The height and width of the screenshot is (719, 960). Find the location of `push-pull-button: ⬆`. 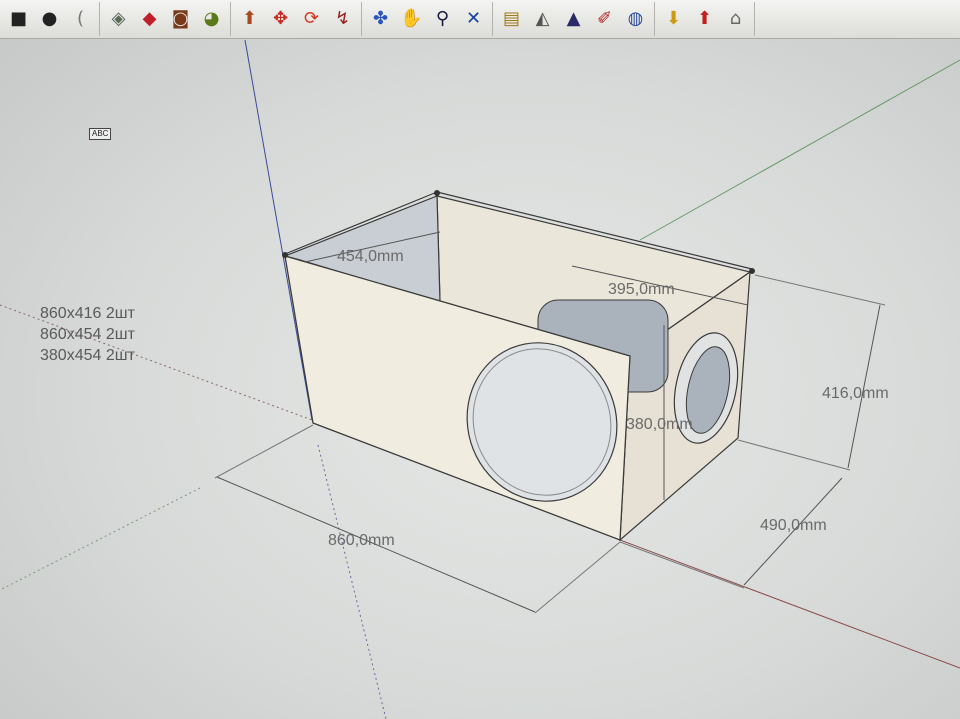

push-pull-button: ⬆ is located at coordinates (249, 19).